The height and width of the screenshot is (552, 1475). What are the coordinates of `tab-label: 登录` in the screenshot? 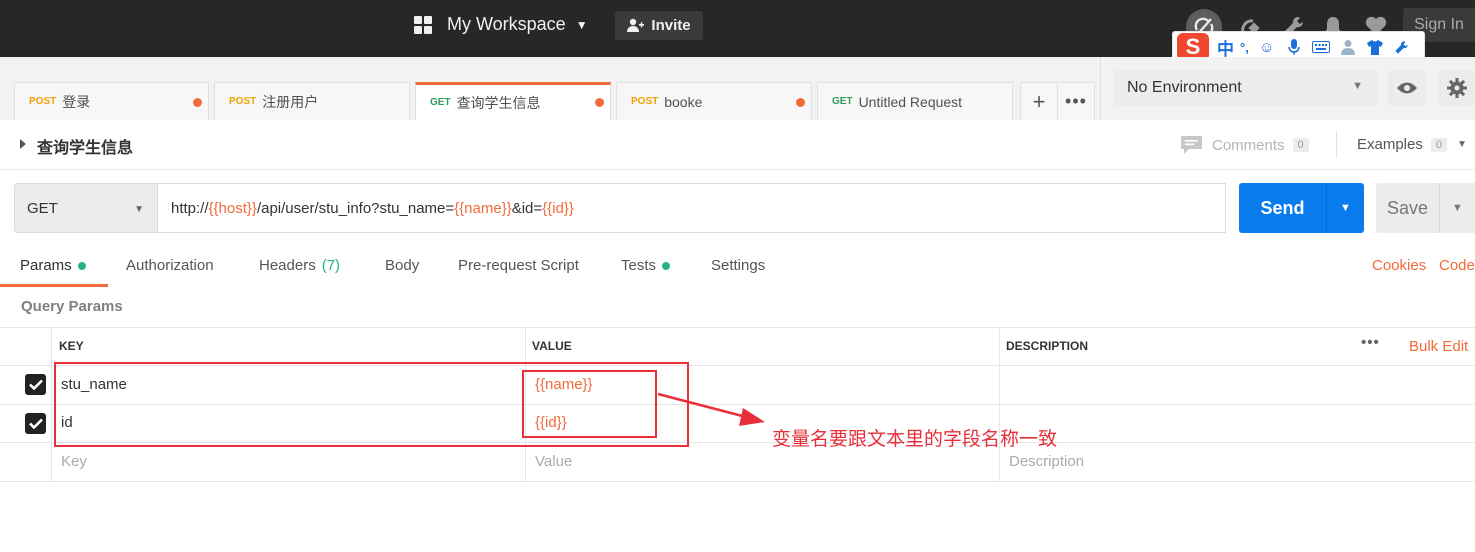 It's located at (76, 101).